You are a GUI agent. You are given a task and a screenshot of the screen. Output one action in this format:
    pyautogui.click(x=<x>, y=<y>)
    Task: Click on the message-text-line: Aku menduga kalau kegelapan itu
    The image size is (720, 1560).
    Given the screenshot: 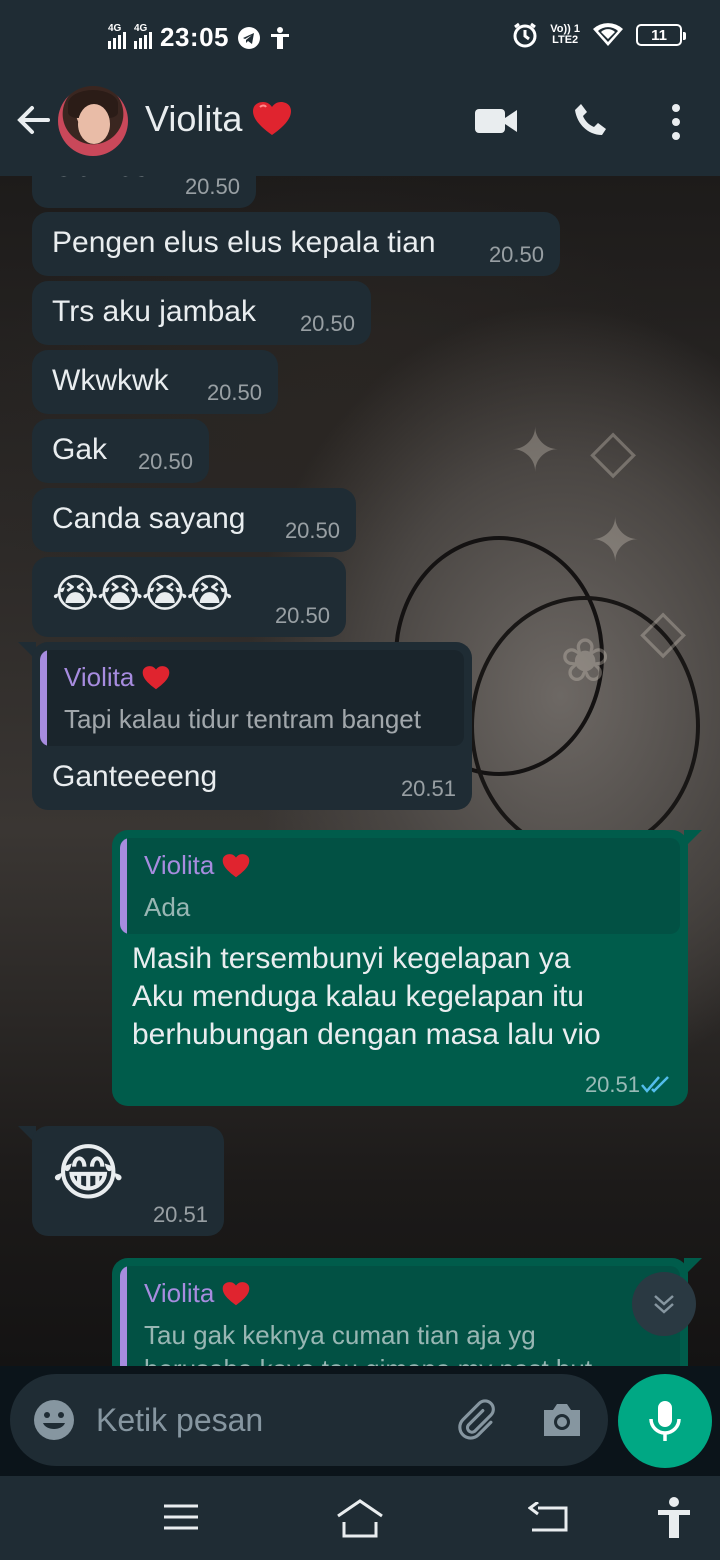 What is the action you would take?
    pyautogui.click(x=358, y=996)
    